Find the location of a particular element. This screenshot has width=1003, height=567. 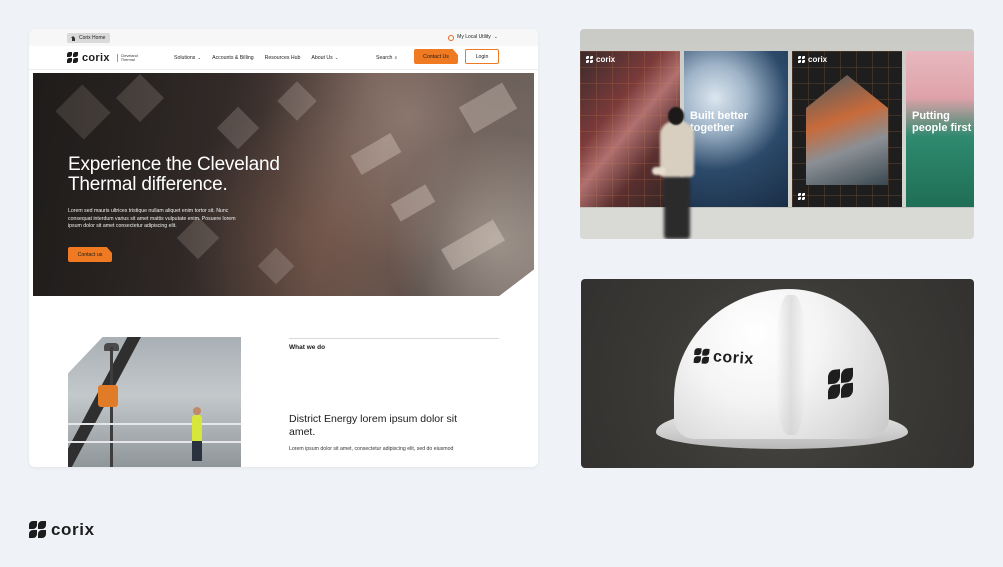

search-button: Search ⌕ is located at coordinates (386, 58).